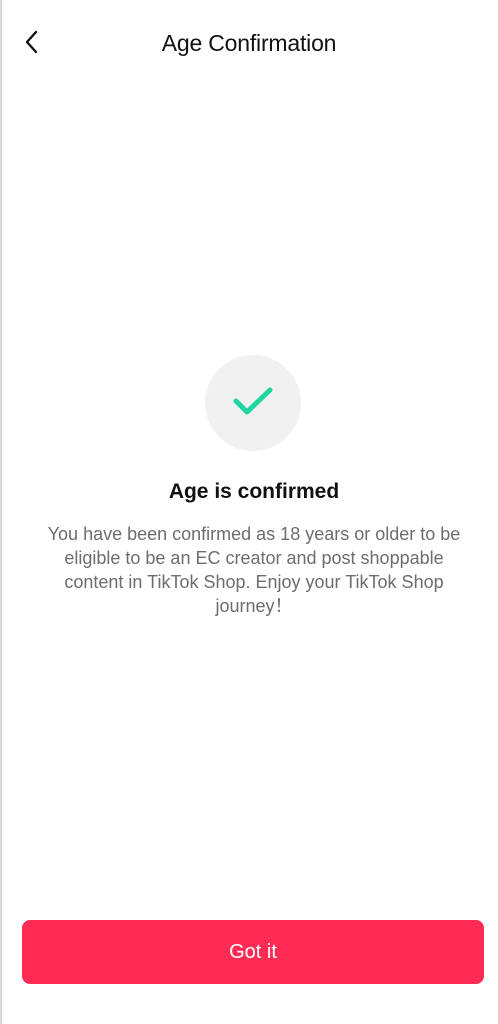 The width and height of the screenshot is (498, 1024). What do you see at coordinates (254, 491) in the screenshot?
I see `status-title: Age is confirmed` at bounding box center [254, 491].